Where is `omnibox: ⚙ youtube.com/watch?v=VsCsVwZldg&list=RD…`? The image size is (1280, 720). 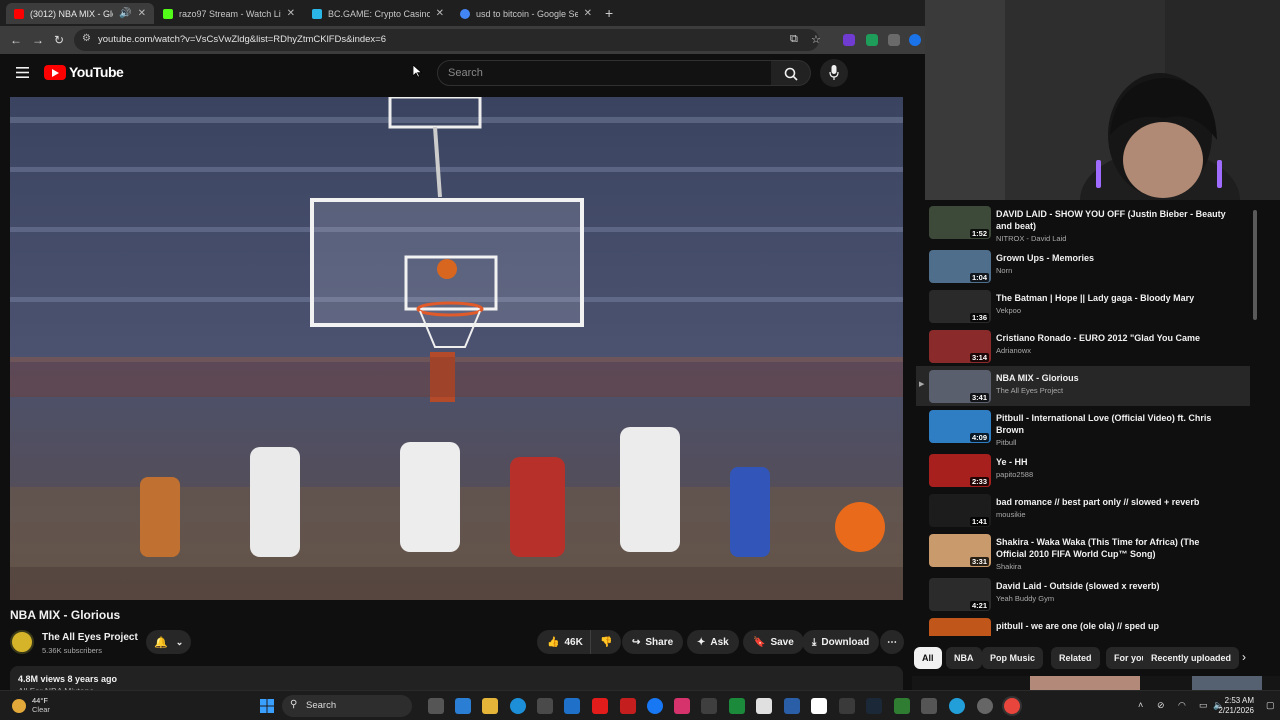 omnibox: ⚙ youtube.com/watch?v=VsCsVwZldg&list=RD… is located at coordinates (446, 40).